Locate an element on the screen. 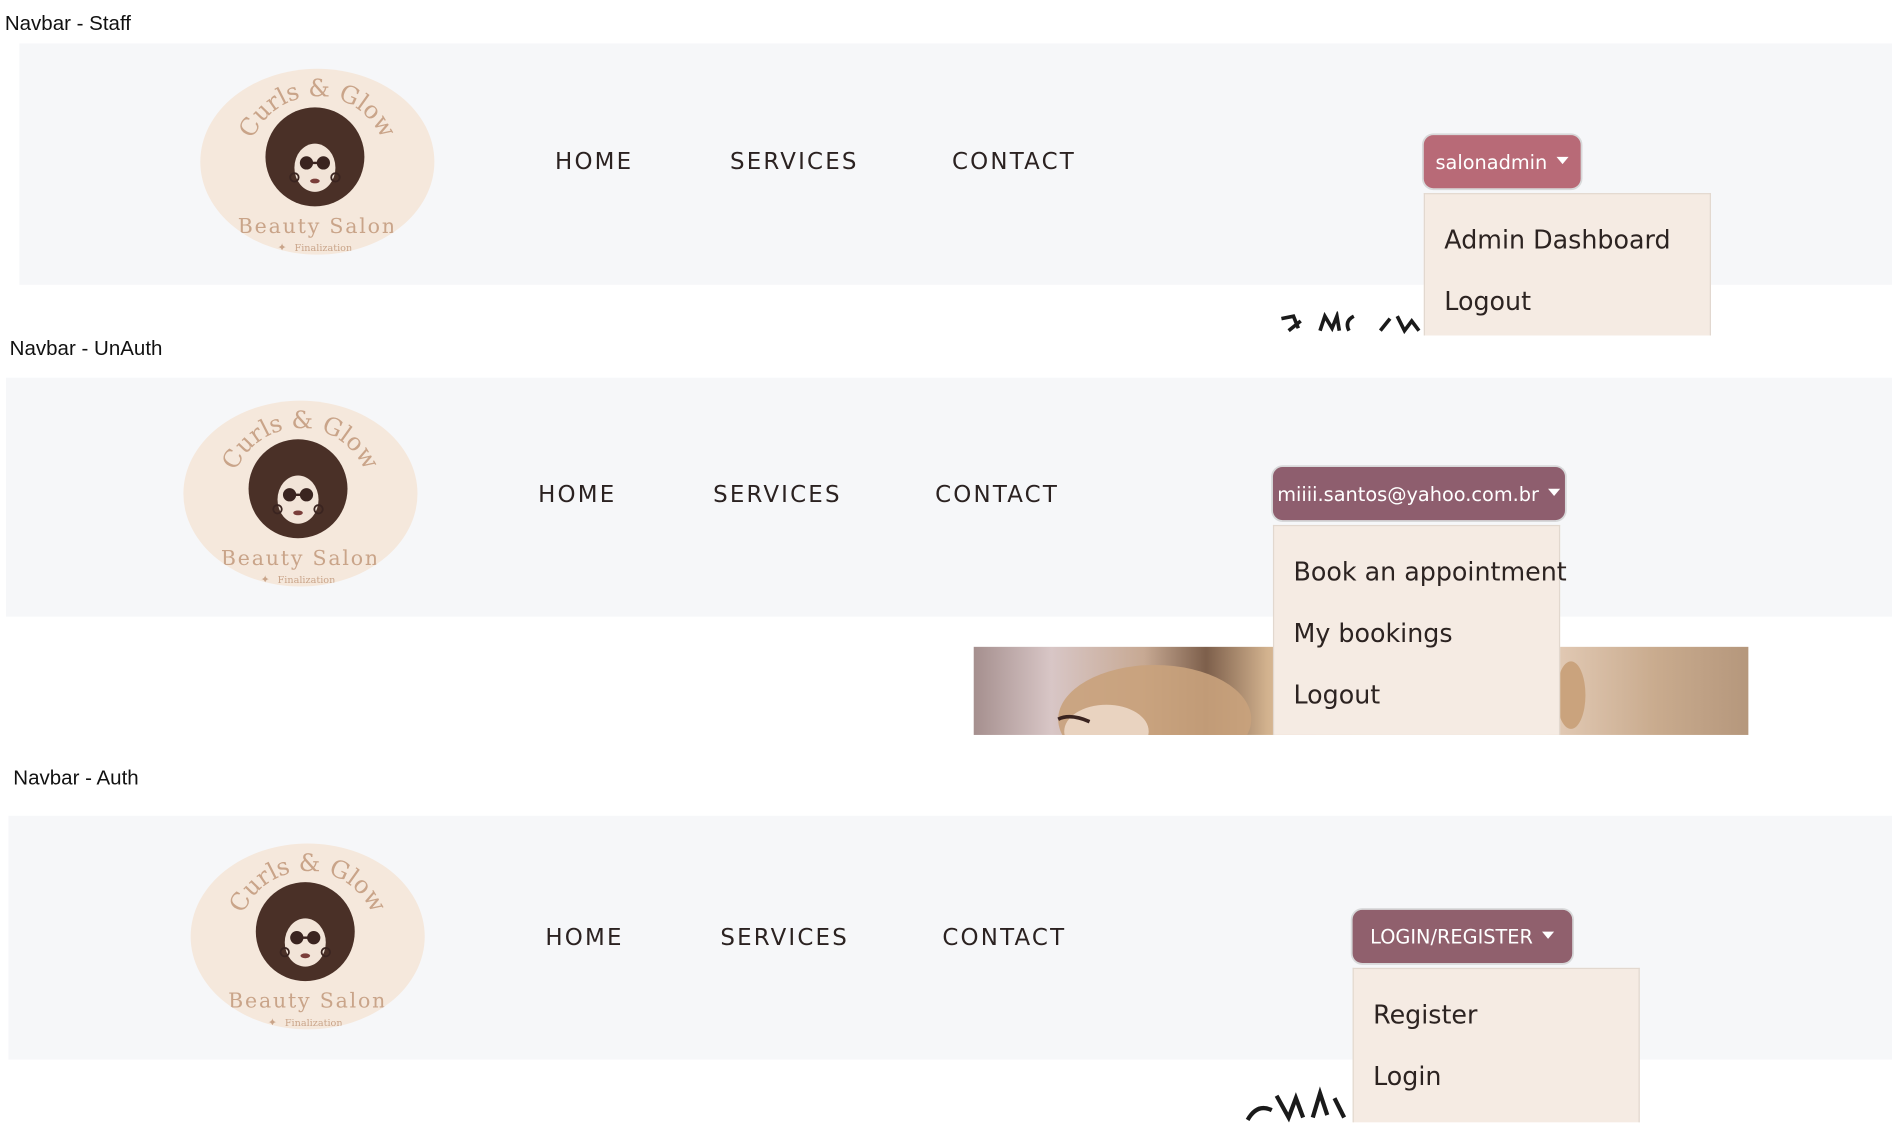 The height and width of the screenshot is (1132, 1892). dropdown-menu-unauth: Book an appointment My bookings Logout is located at coordinates (1419, 629).